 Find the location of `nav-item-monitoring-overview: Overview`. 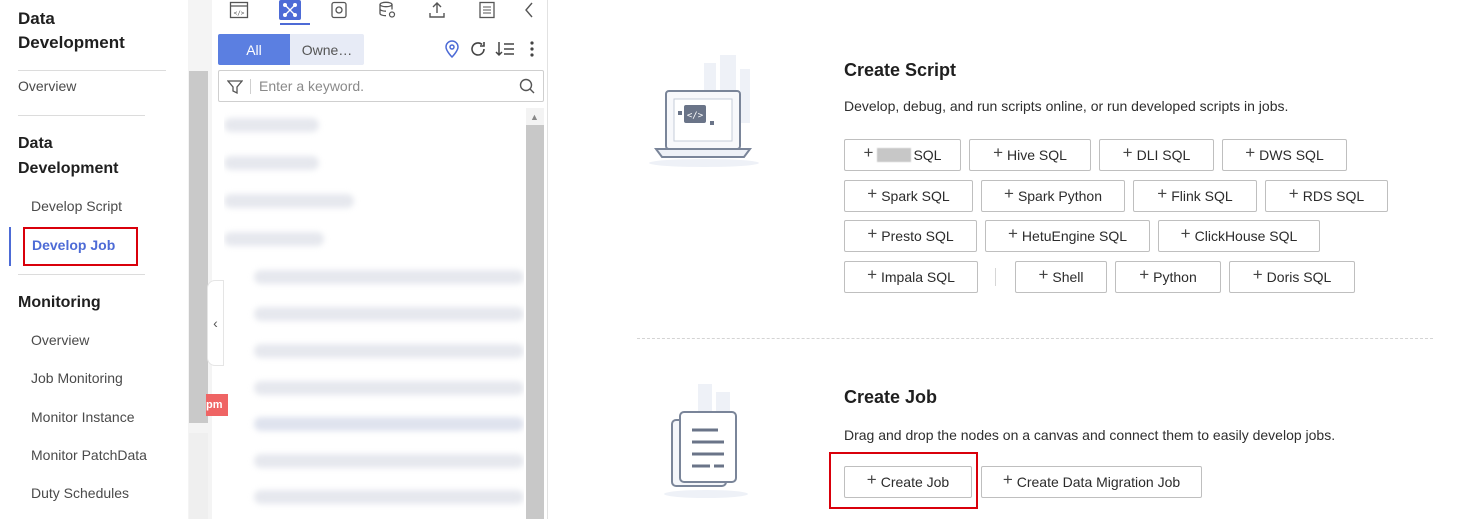

nav-item-monitoring-overview: Overview is located at coordinates (60, 340).